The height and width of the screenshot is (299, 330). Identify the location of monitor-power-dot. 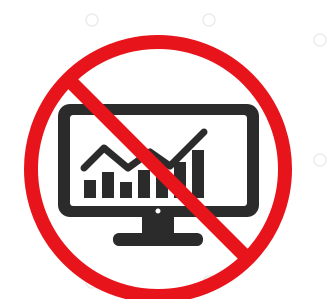
(158, 211).